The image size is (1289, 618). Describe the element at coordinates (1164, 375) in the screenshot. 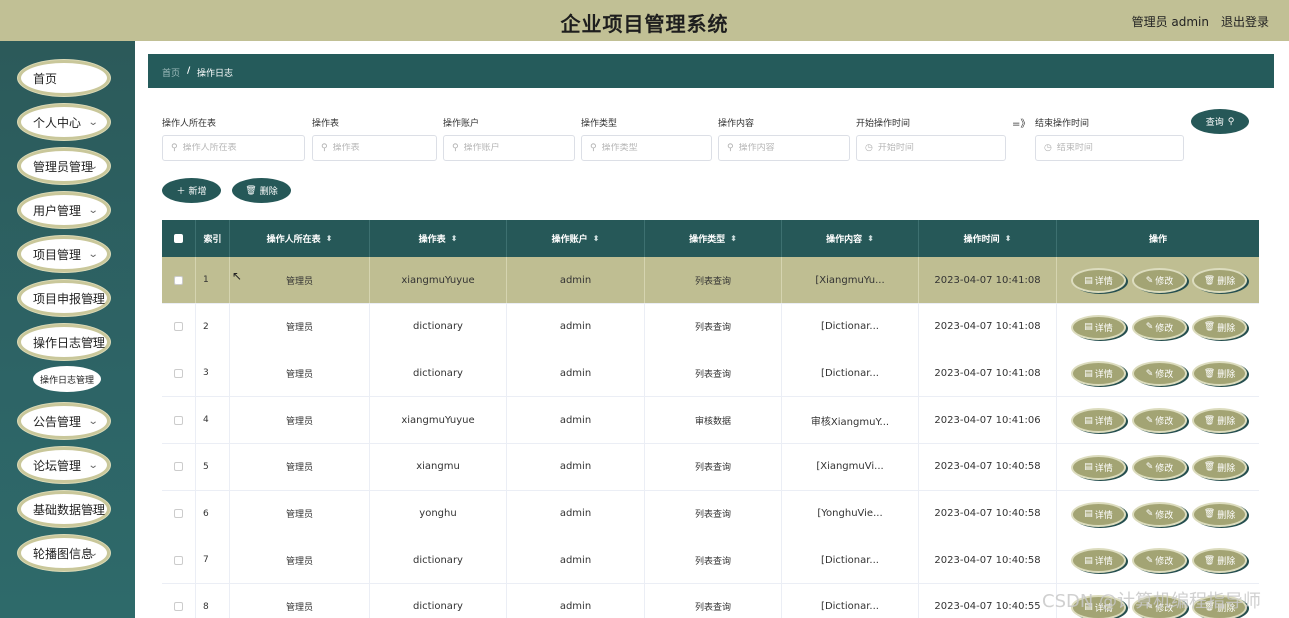

I see `edit-button-label: 修改` at that location.